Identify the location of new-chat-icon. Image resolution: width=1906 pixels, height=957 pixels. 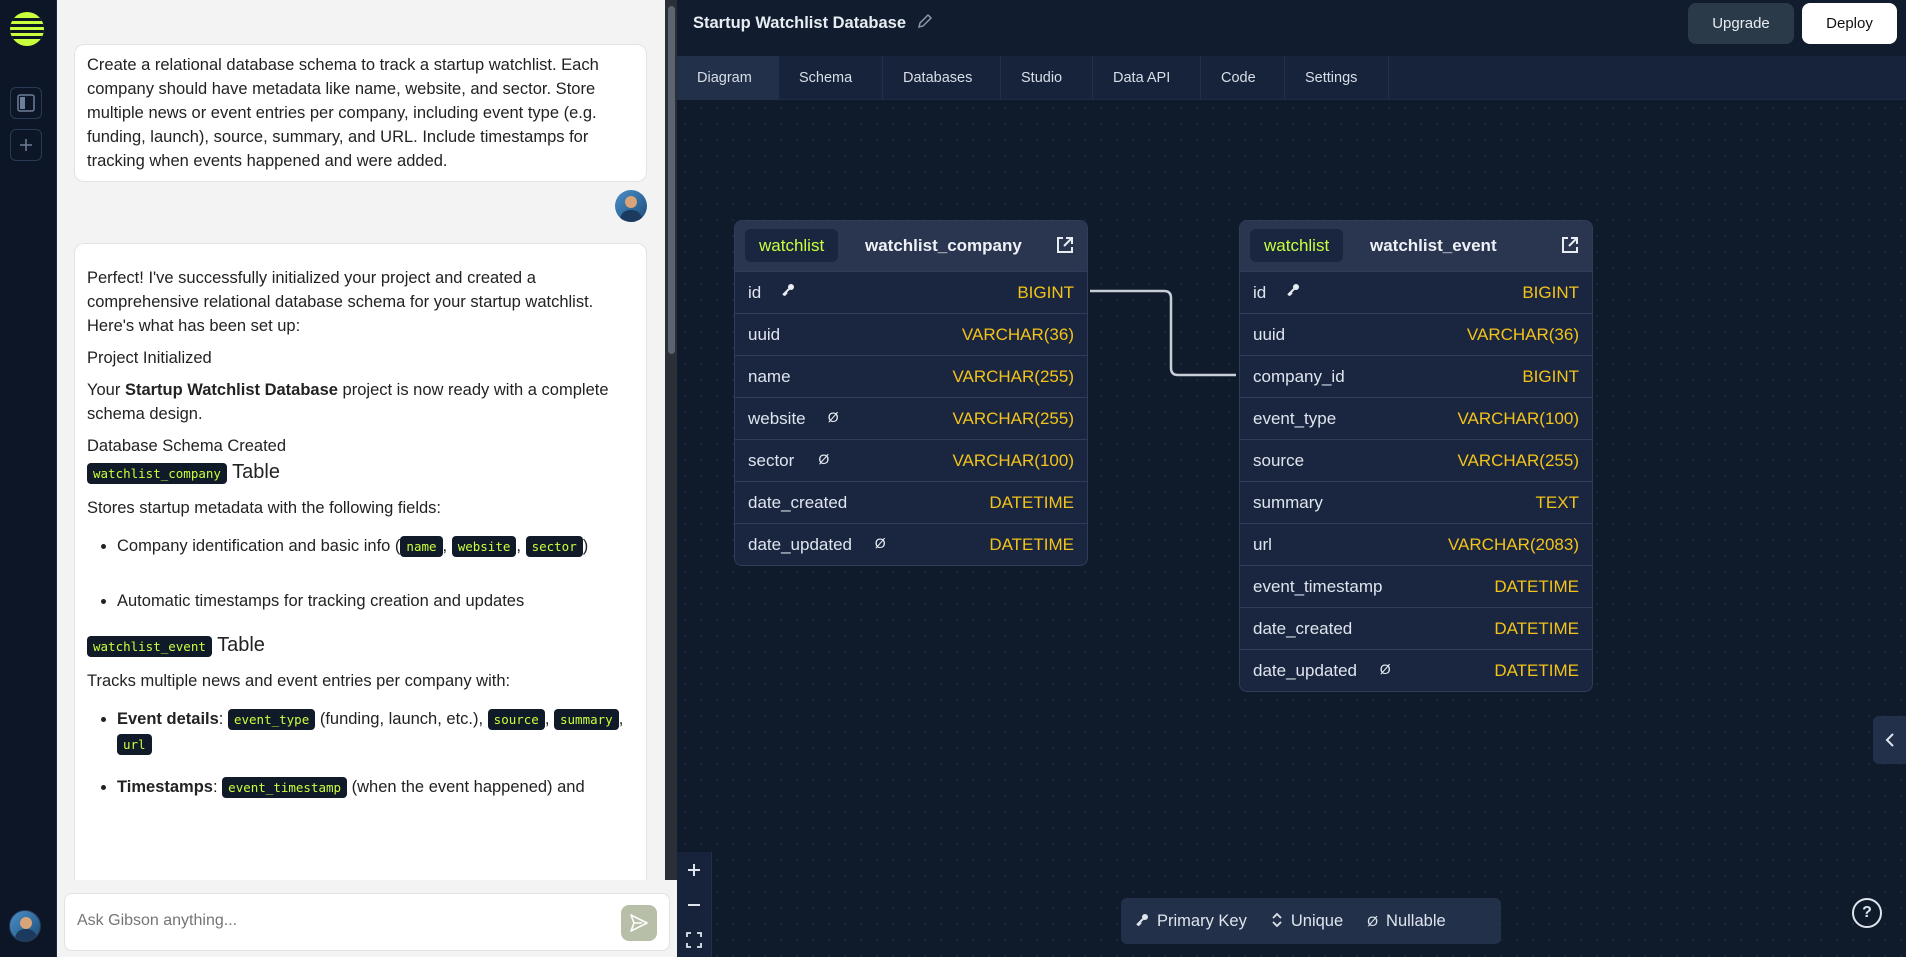
(26, 145).